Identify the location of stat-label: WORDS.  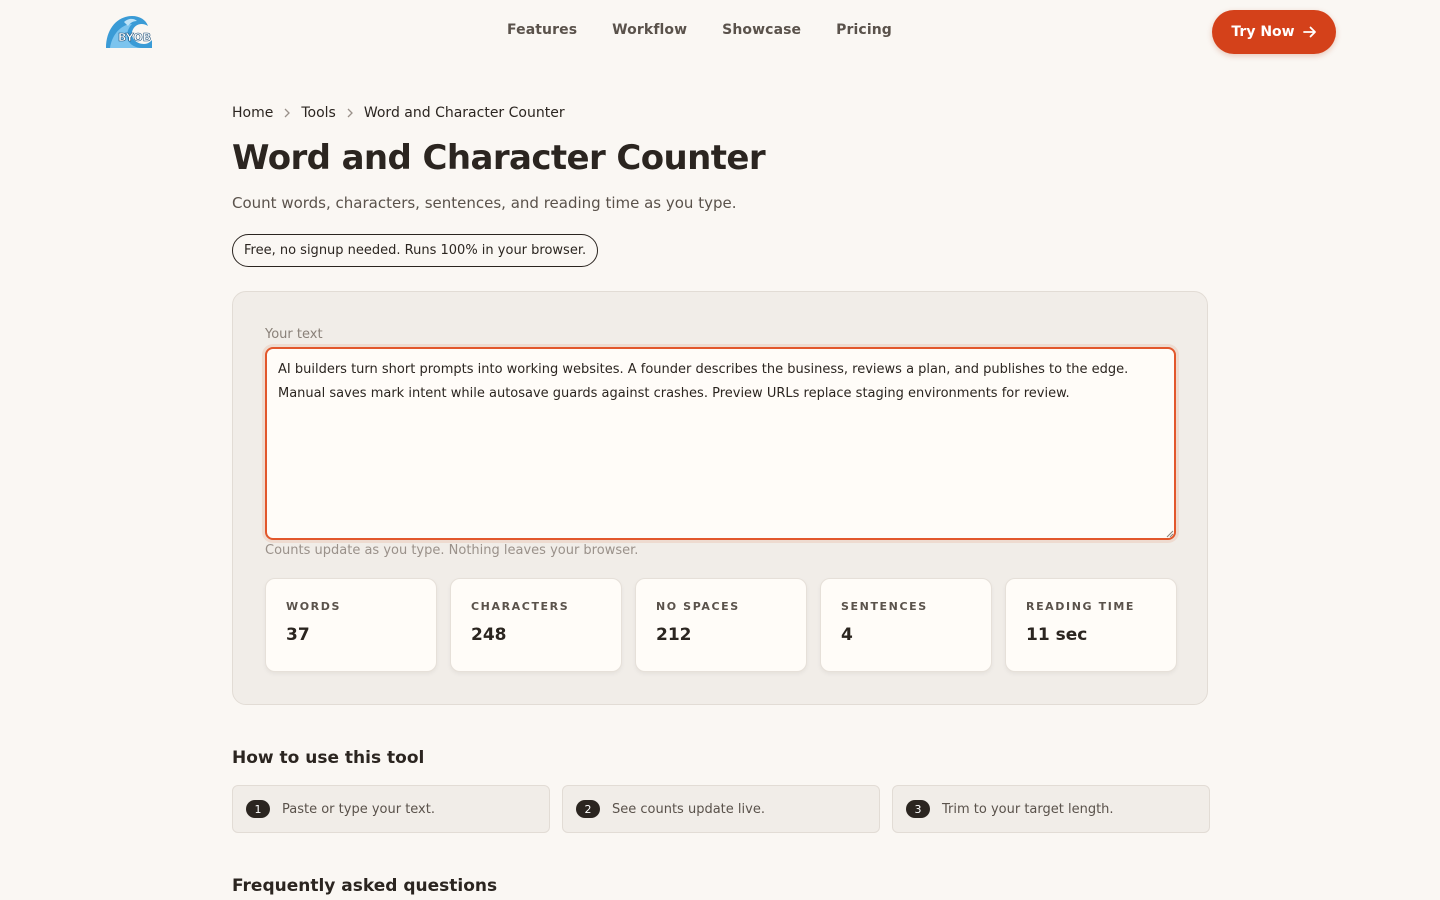
(314, 606).